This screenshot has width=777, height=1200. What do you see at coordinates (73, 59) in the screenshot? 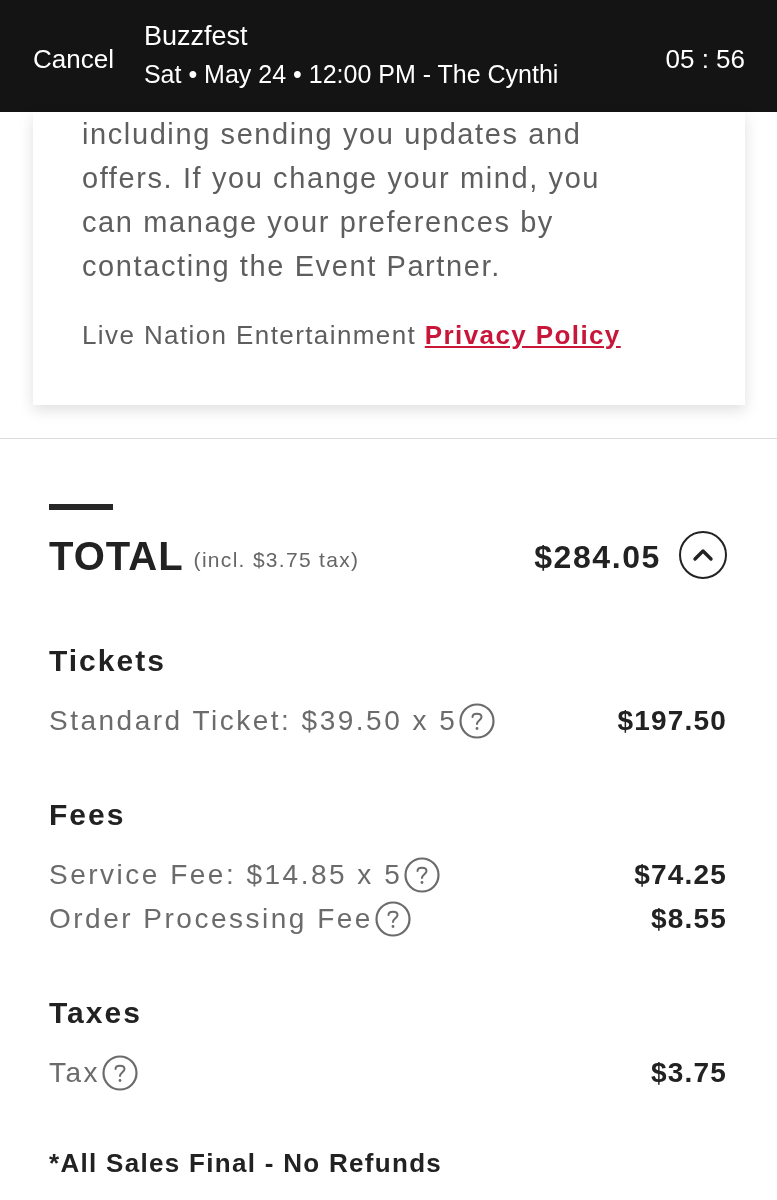
I see `cancel-button: Cancel` at bounding box center [73, 59].